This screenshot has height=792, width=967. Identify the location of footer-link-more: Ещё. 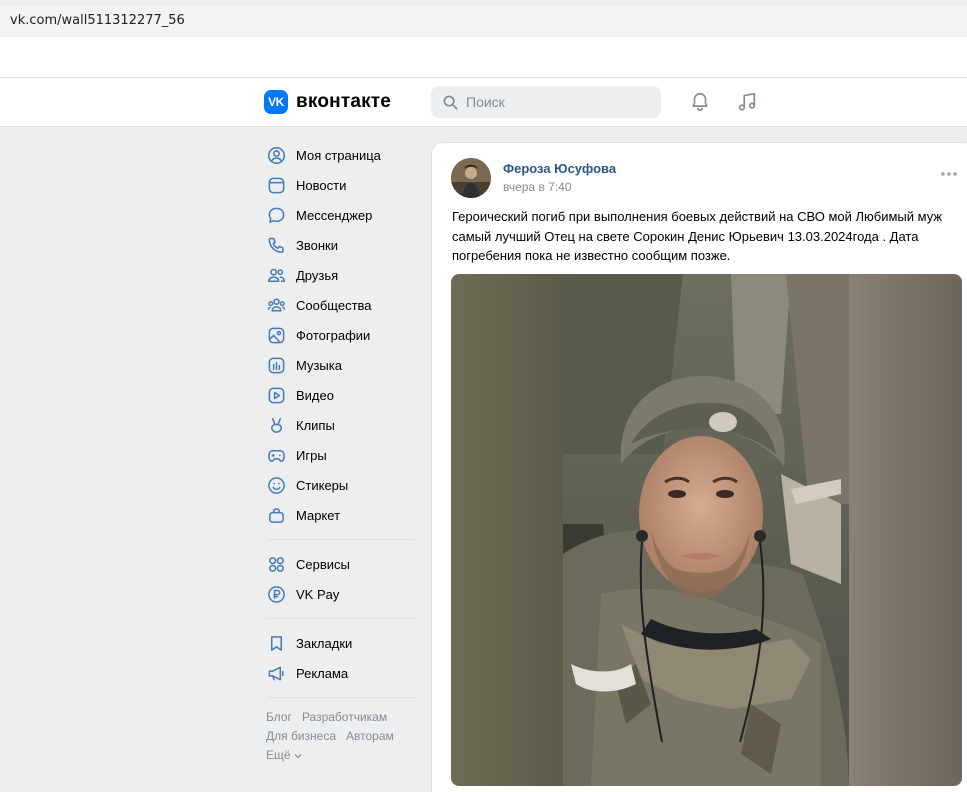
(284, 755).